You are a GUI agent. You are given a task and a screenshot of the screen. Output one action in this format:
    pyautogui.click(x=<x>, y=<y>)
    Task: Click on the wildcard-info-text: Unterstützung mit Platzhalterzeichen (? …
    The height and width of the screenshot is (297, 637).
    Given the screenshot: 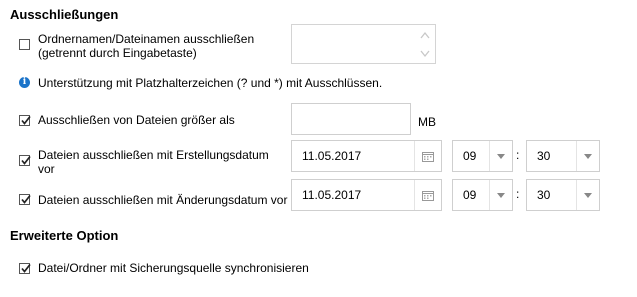 What is the action you would take?
    pyautogui.click(x=210, y=83)
    